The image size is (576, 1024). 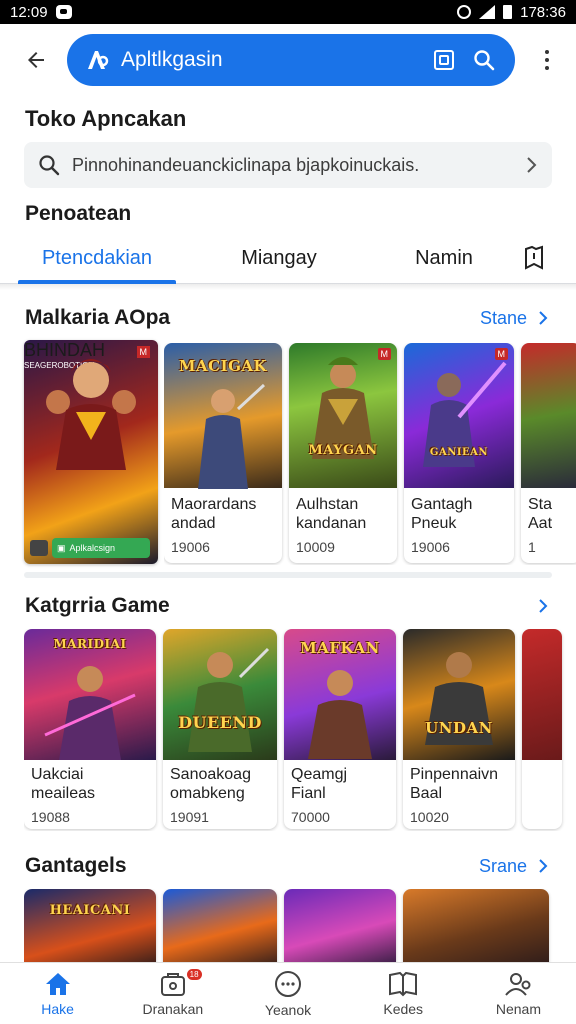 I want to click on featured-game-card: M BHINDAH SEAGEROBOTION ▣ Aplkalcsign, so click(x=91, y=452).